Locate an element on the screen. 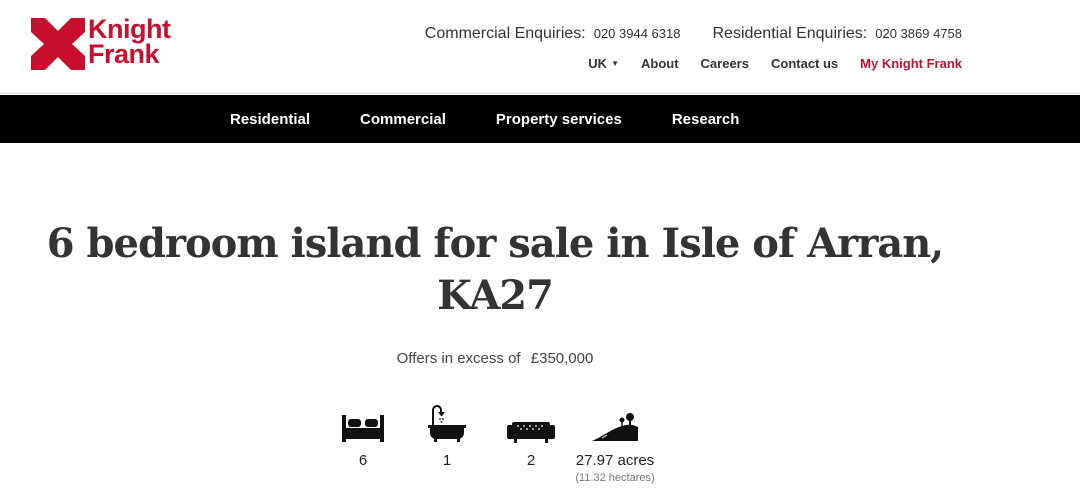 This screenshot has width=1080, height=493. nav-residential: Residential is located at coordinates (270, 119).